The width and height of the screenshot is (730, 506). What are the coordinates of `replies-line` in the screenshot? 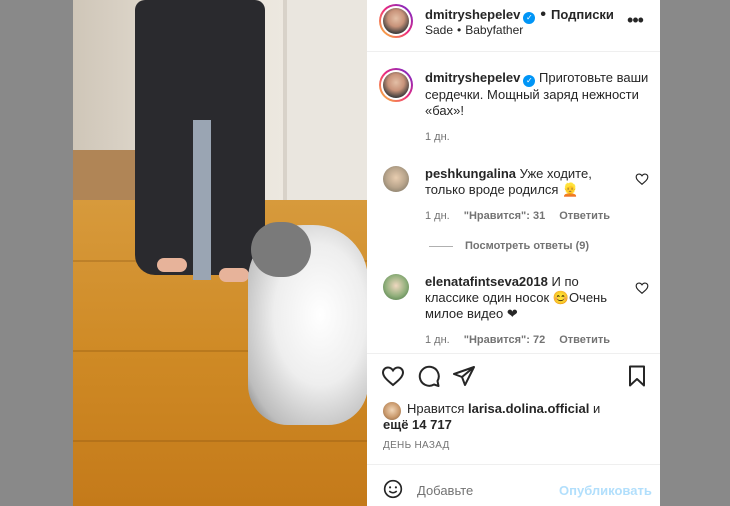 It's located at (441, 246).